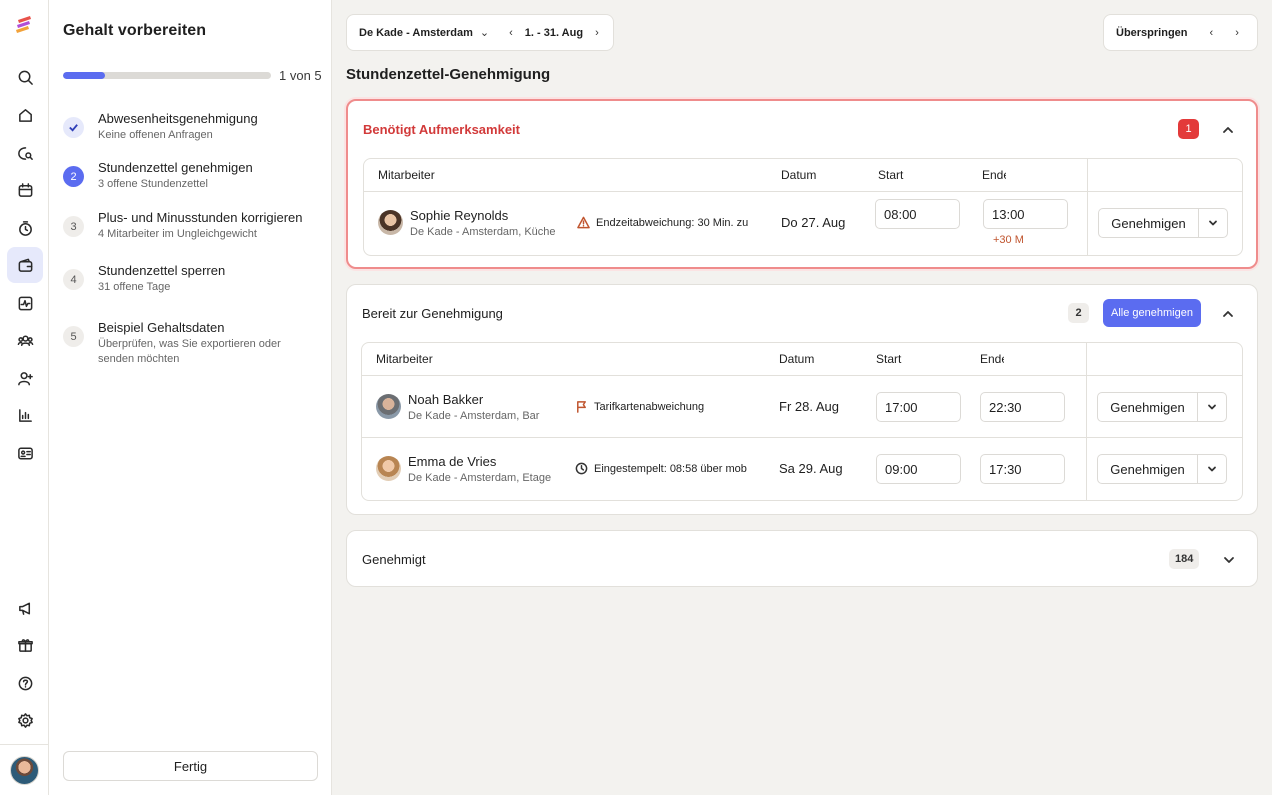 This screenshot has width=1272, height=795. I want to click on progress-fill, so click(84, 75).